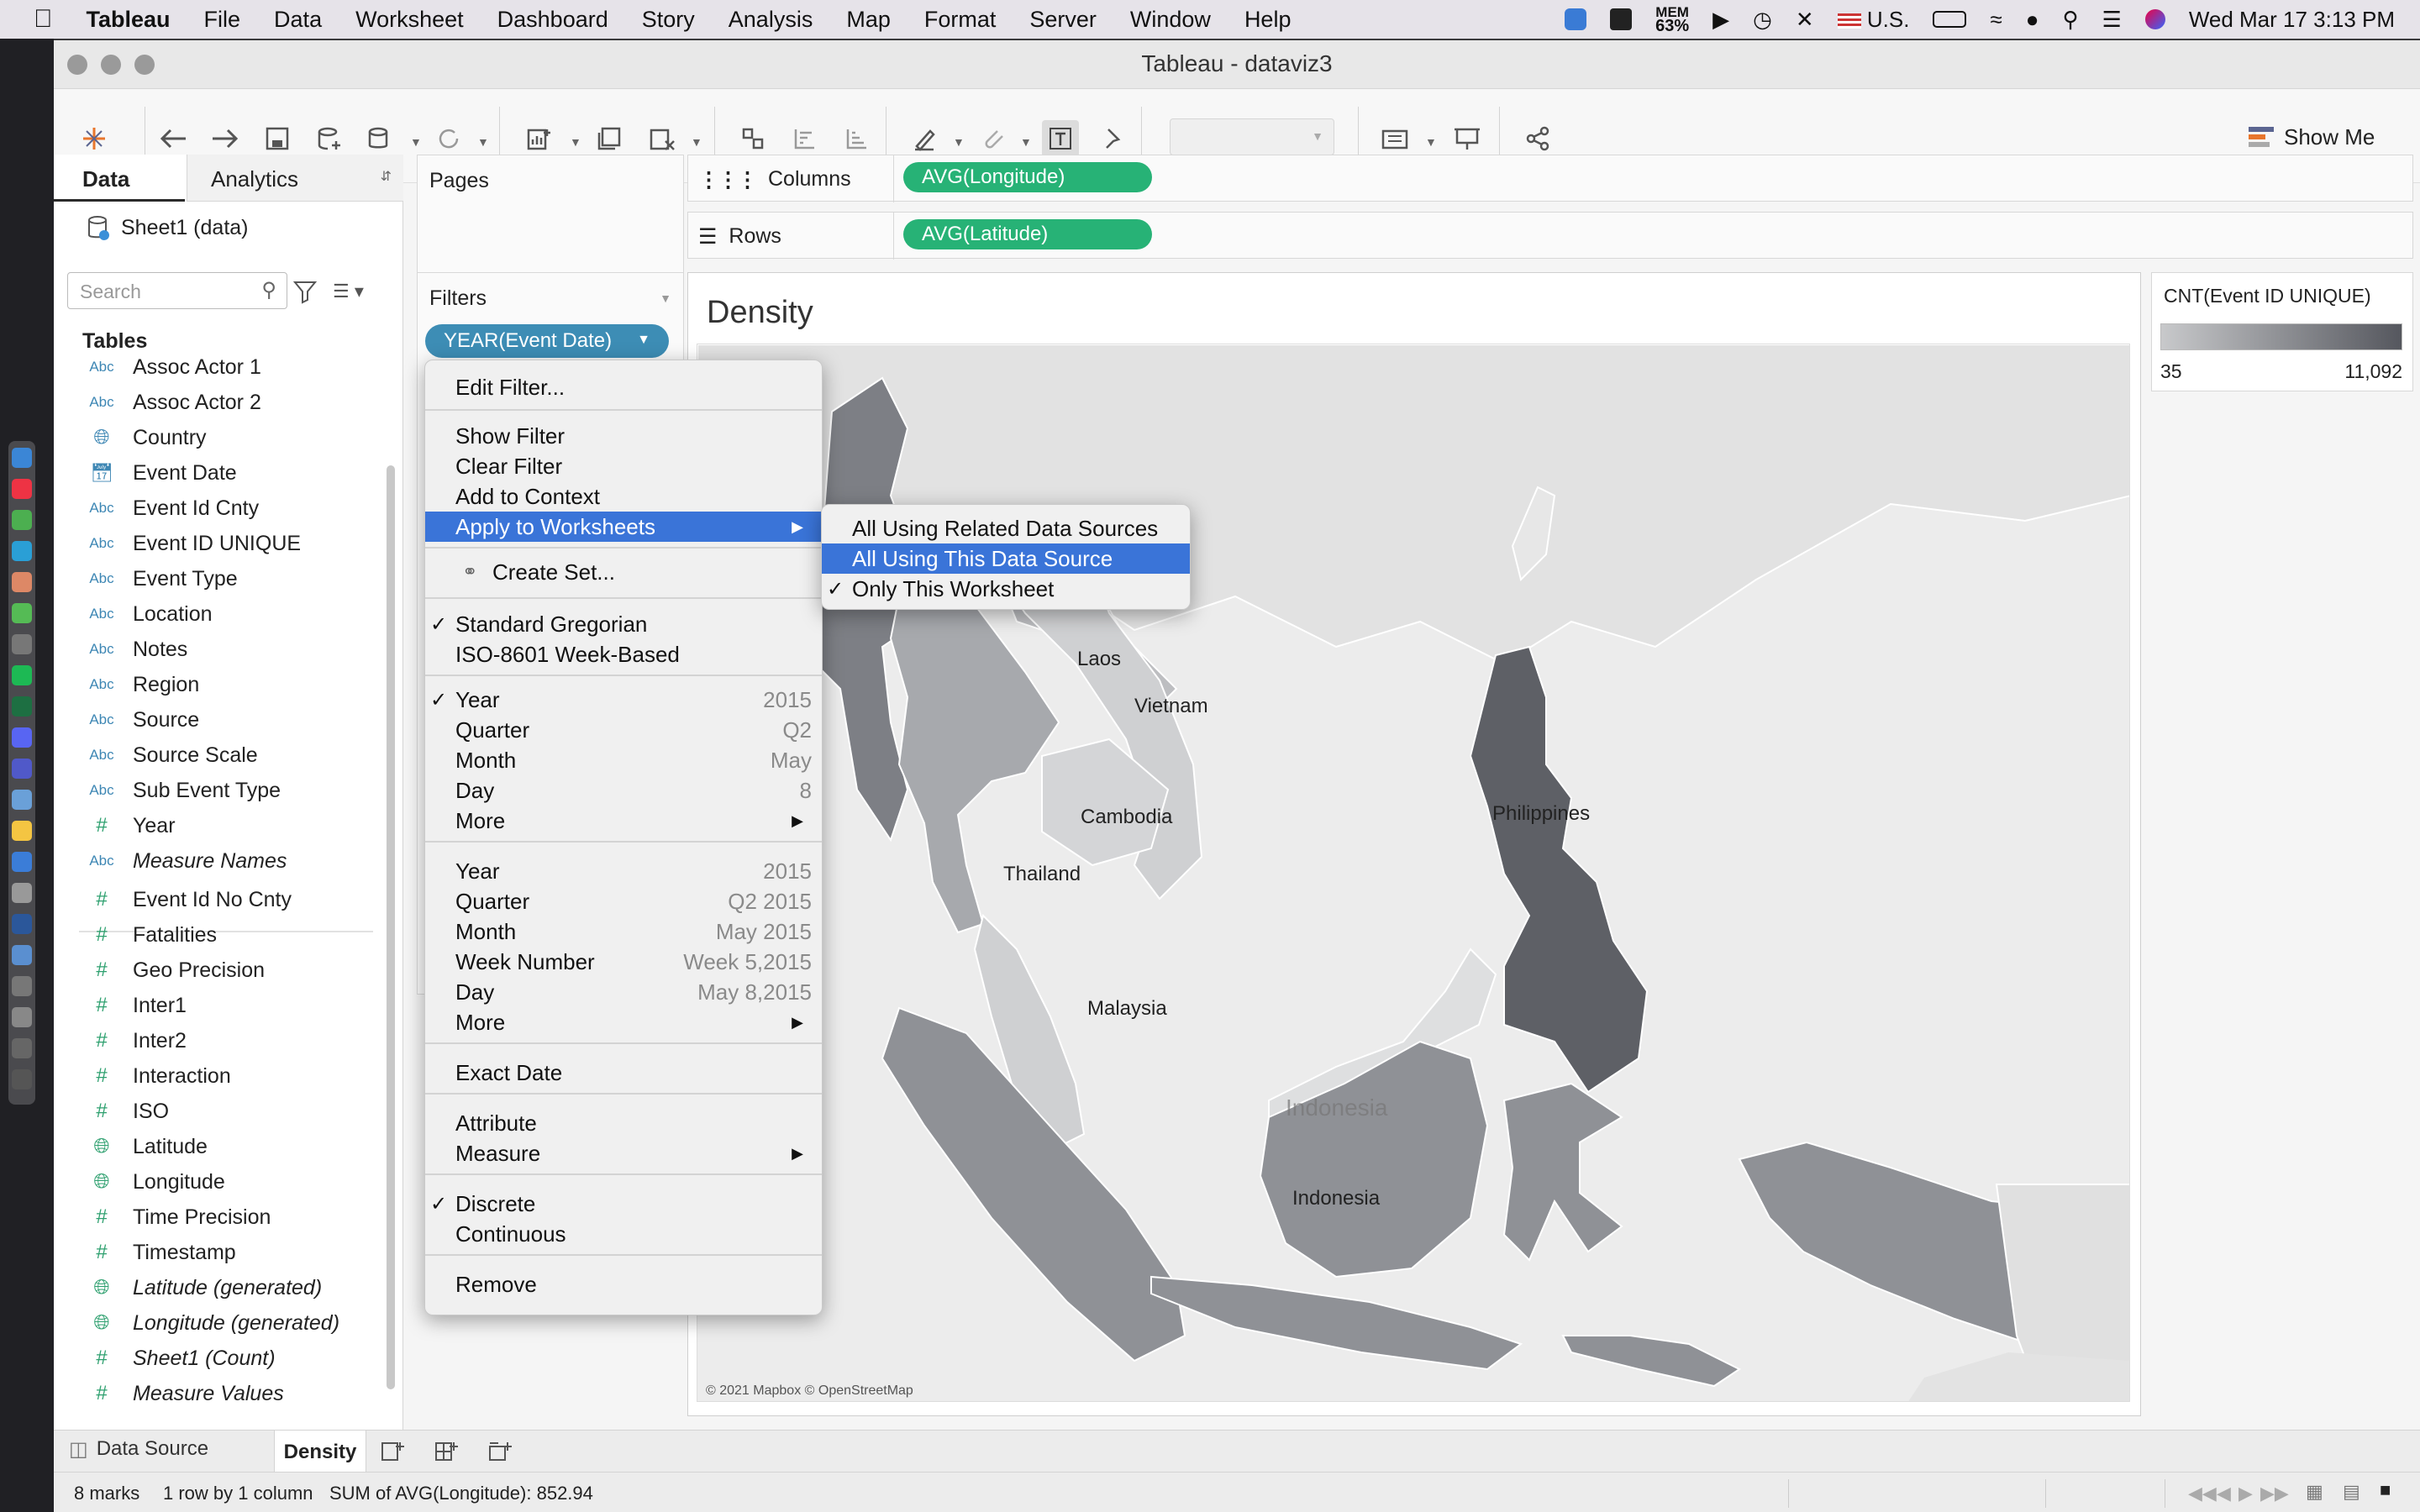 The width and height of the screenshot is (2420, 1512). Describe the element at coordinates (623, 1204) in the screenshot. I see `menu-discrete: ✓ Discrete` at that location.